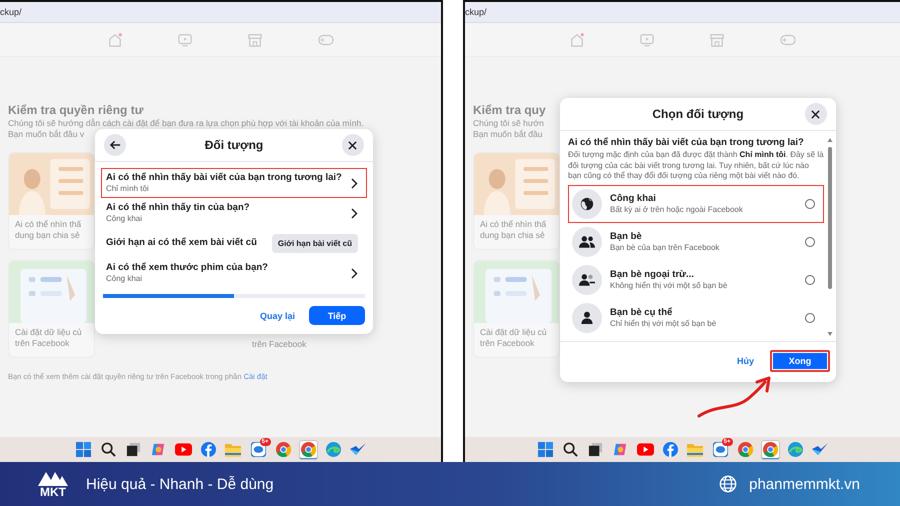 The height and width of the screenshot is (506, 900). What do you see at coordinates (508, 123) in the screenshot?
I see `intro-text: Chúng tôi sẽ hướn` at bounding box center [508, 123].